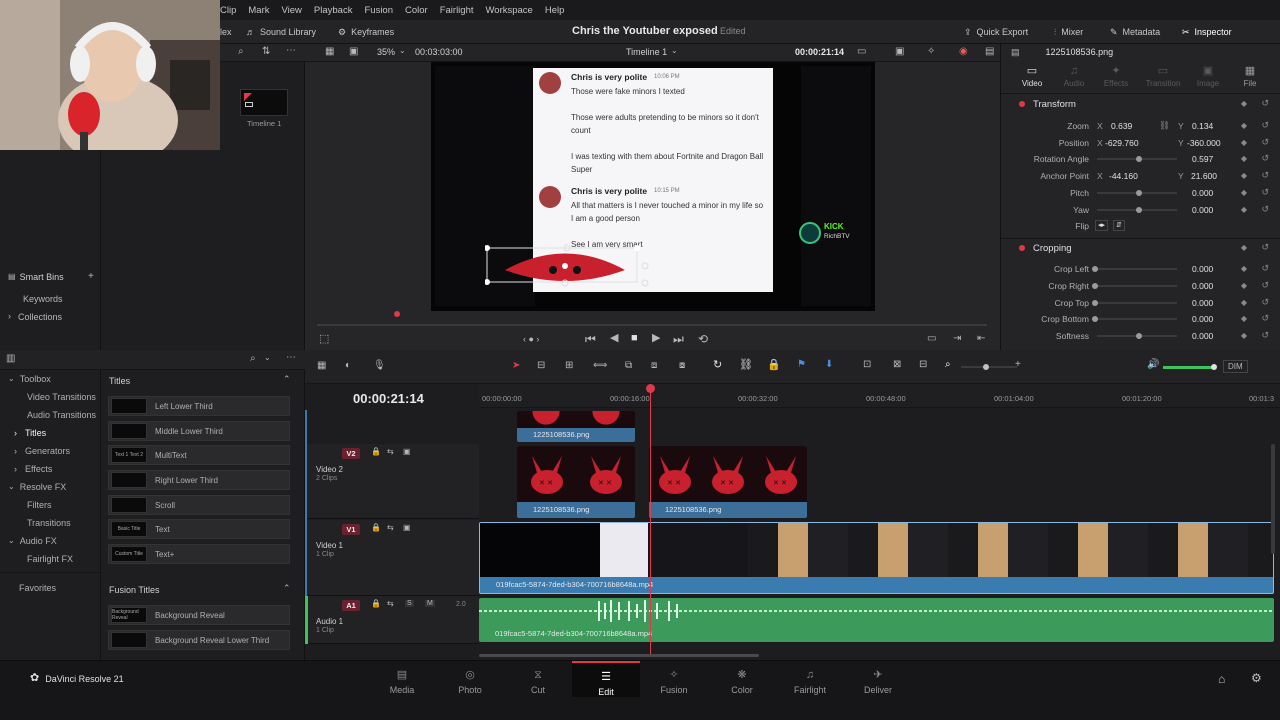  Describe the element at coordinates (470, 678) in the screenshot. I see `page-photo: ◎ Photo` at that location.